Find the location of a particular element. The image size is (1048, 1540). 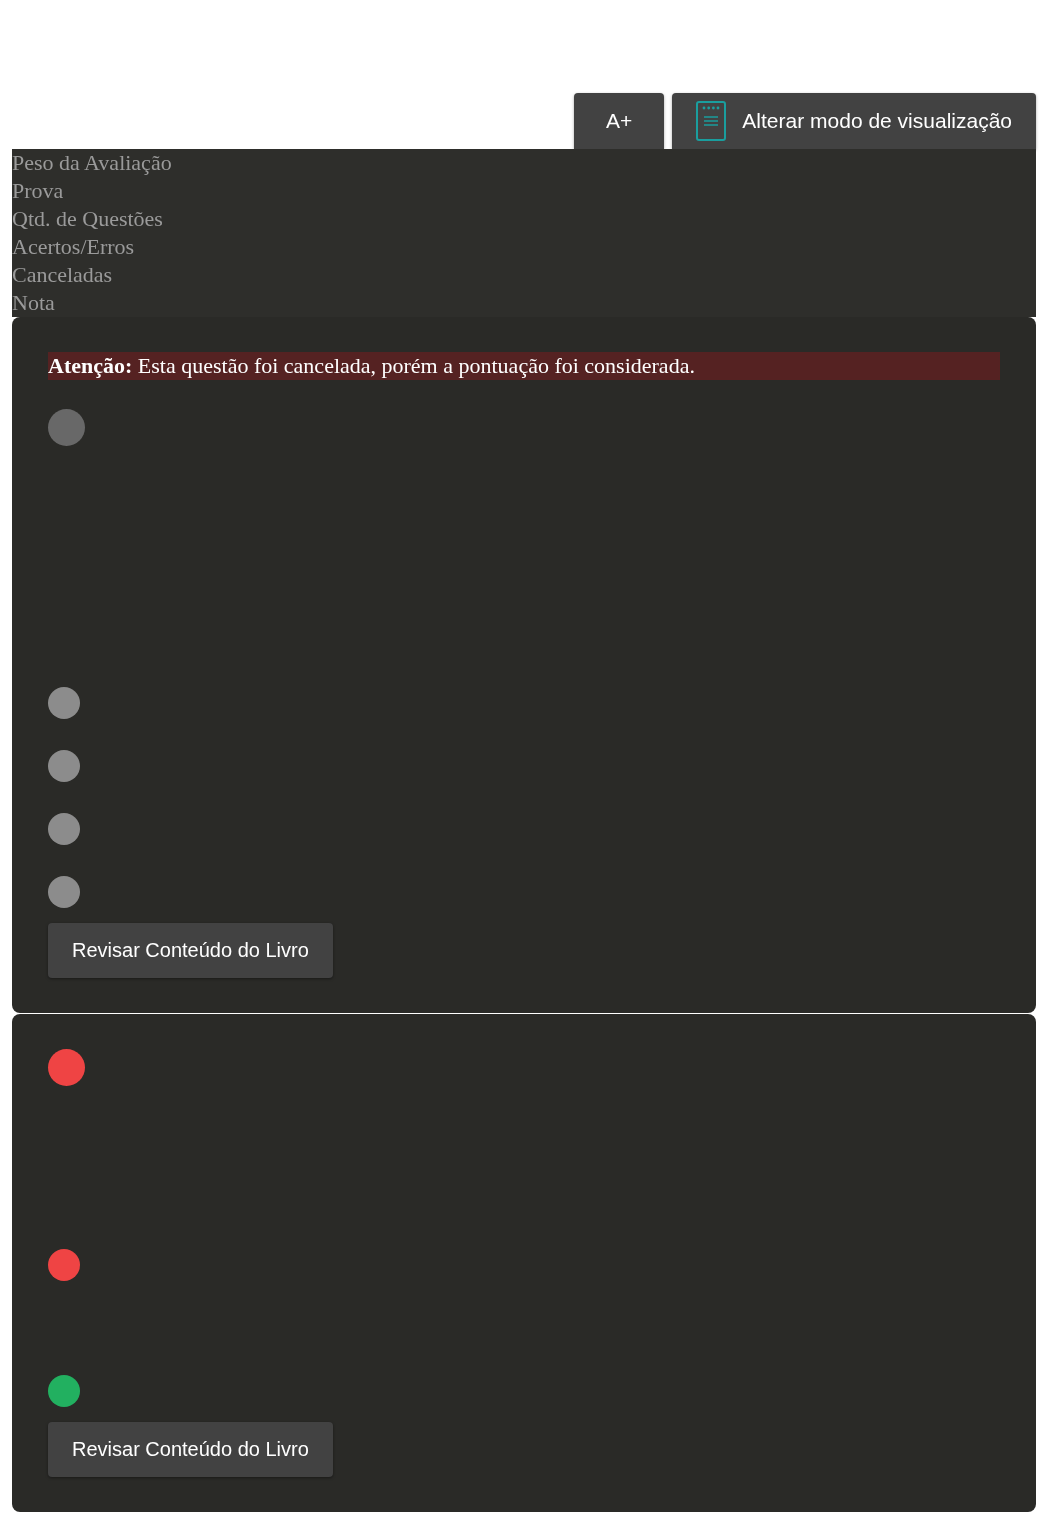

summary-label: Peso da Avaliação is located at coordinates (92, 163).